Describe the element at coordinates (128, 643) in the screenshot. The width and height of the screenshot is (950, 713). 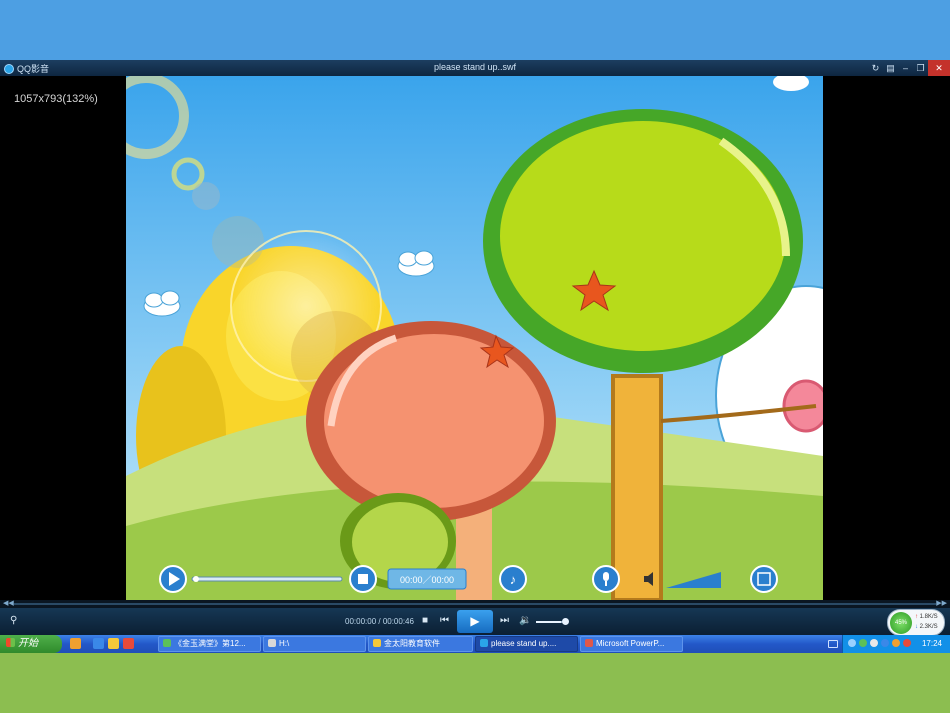
I see `media-icon` at that location.